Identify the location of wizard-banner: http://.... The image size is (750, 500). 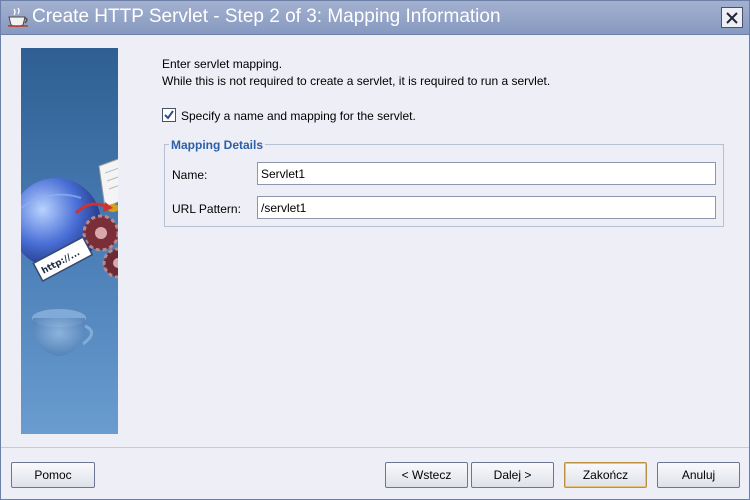
(69, 241).